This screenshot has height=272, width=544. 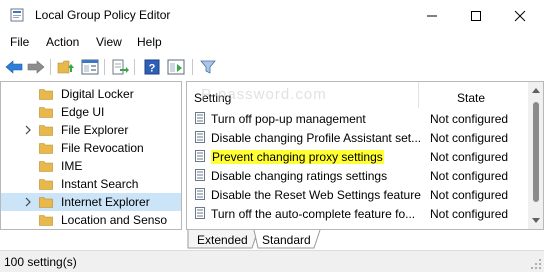 I want to click on show-hide-tree-icon, so click(x=90, y=67).